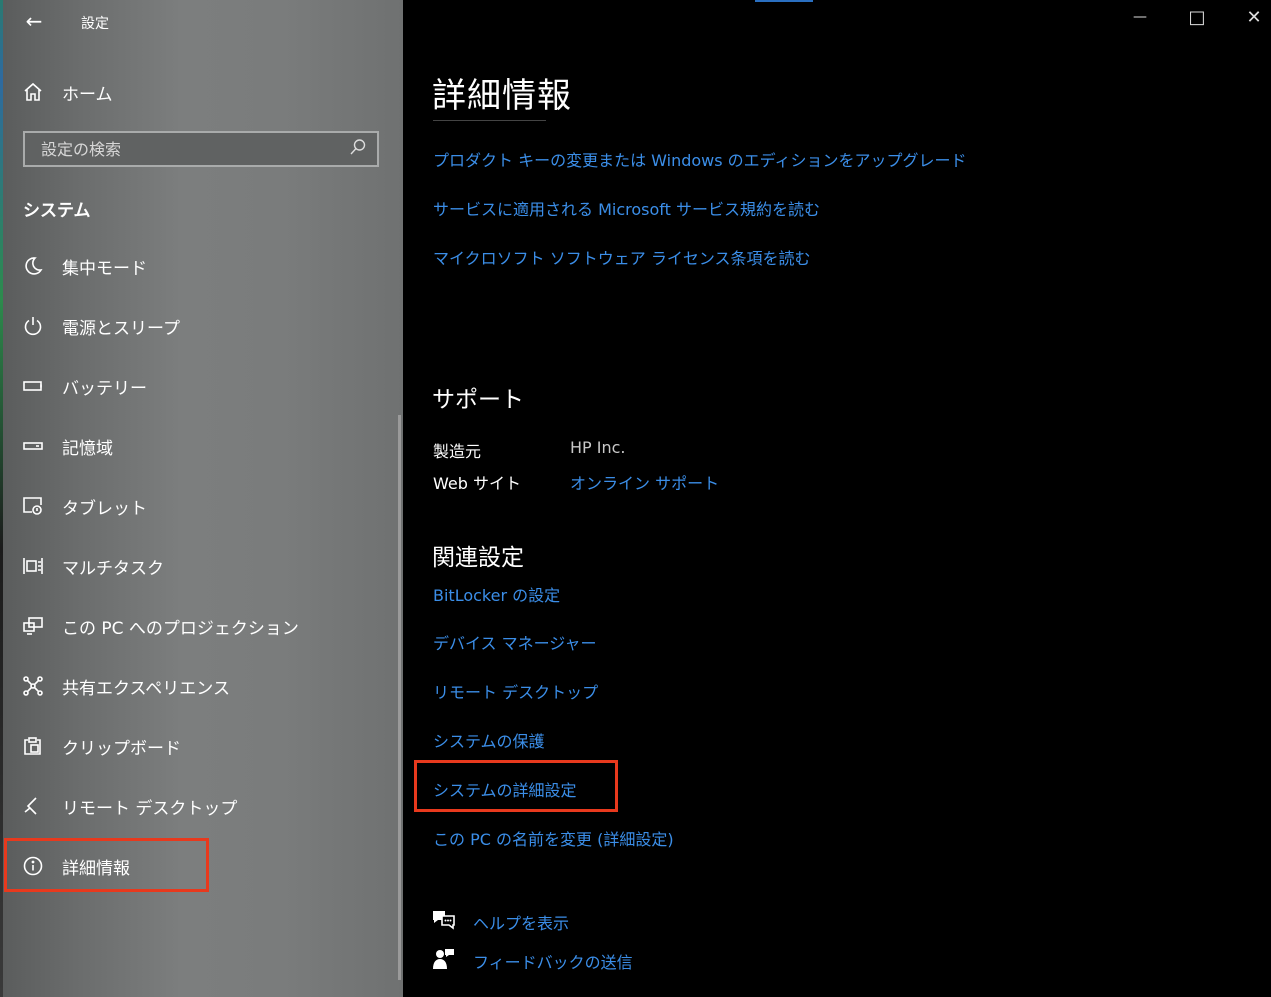 The height and width of the screenshot is (997, 1271). Describe the element at coordinates (104, 508) in the screenshot. I see `sidebar-item-label: タブレット` at that location.